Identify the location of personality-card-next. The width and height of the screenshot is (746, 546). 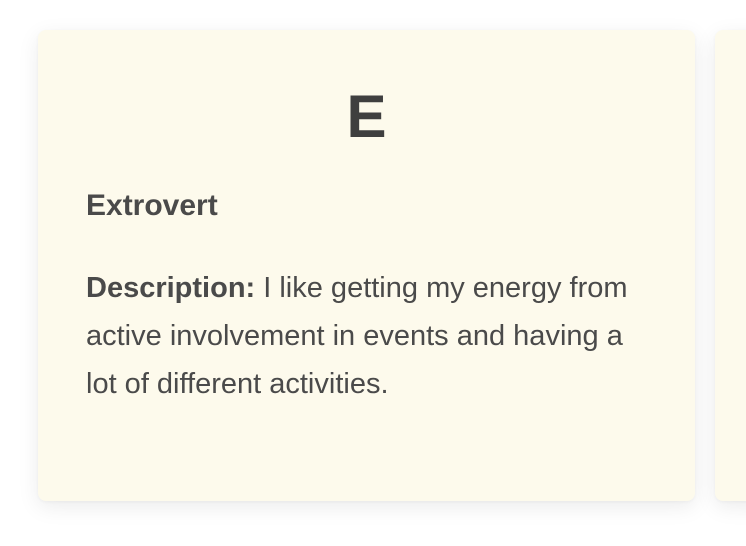
(730, 265).